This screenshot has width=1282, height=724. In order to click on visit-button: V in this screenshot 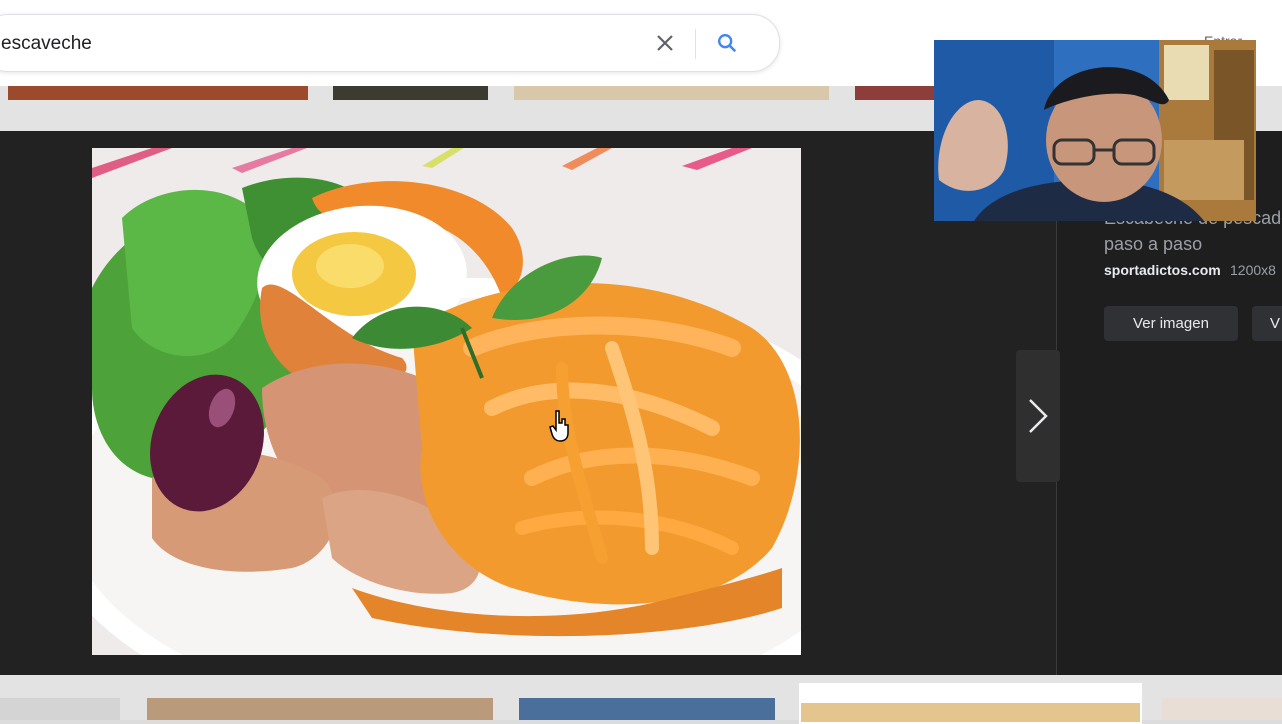, I will do `click(1267, 323)`.